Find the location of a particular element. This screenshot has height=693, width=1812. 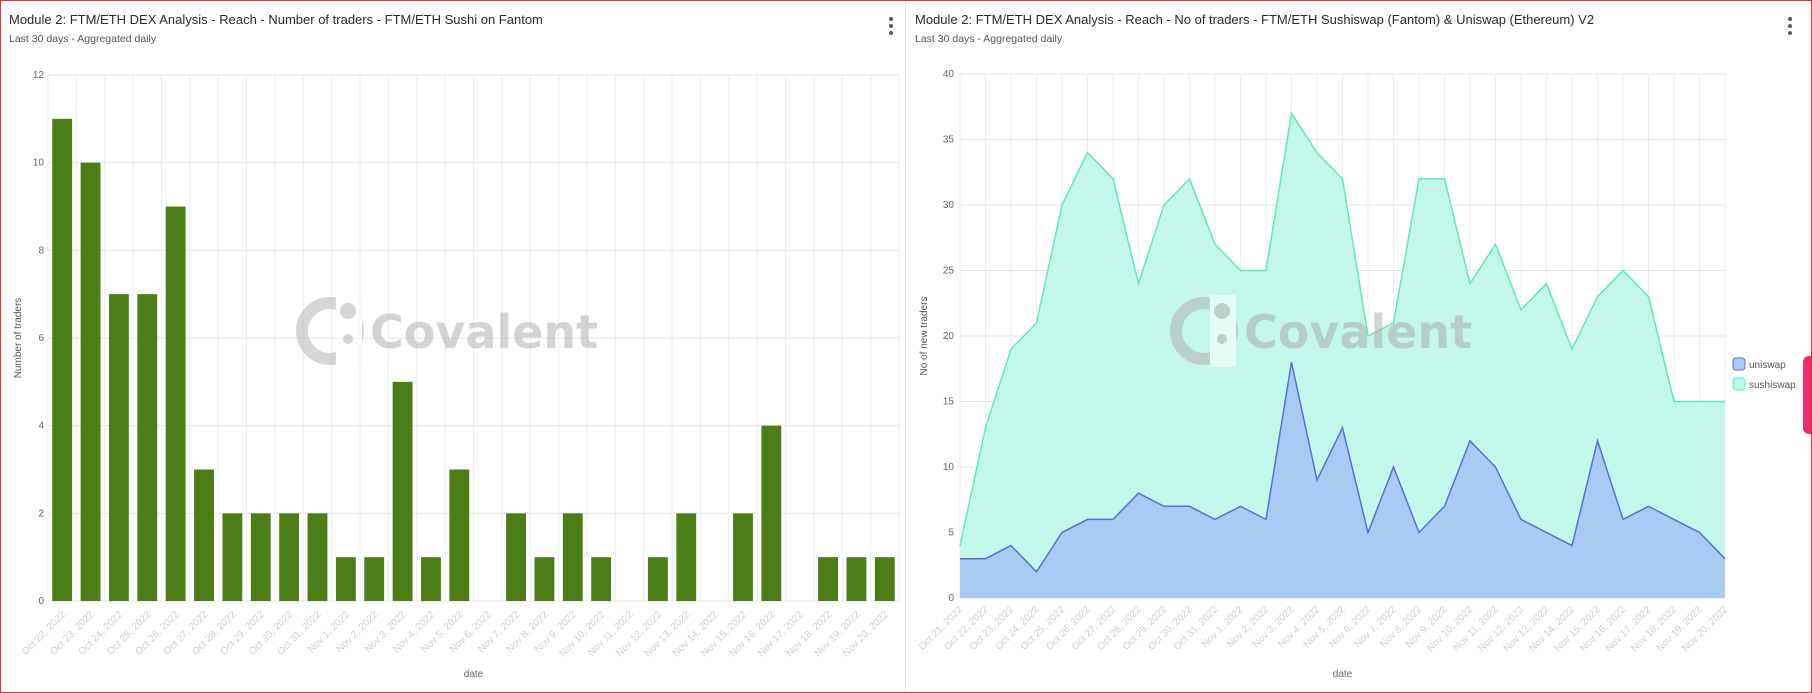

y-tick-label: 25 is located at coordinates (949, 271).